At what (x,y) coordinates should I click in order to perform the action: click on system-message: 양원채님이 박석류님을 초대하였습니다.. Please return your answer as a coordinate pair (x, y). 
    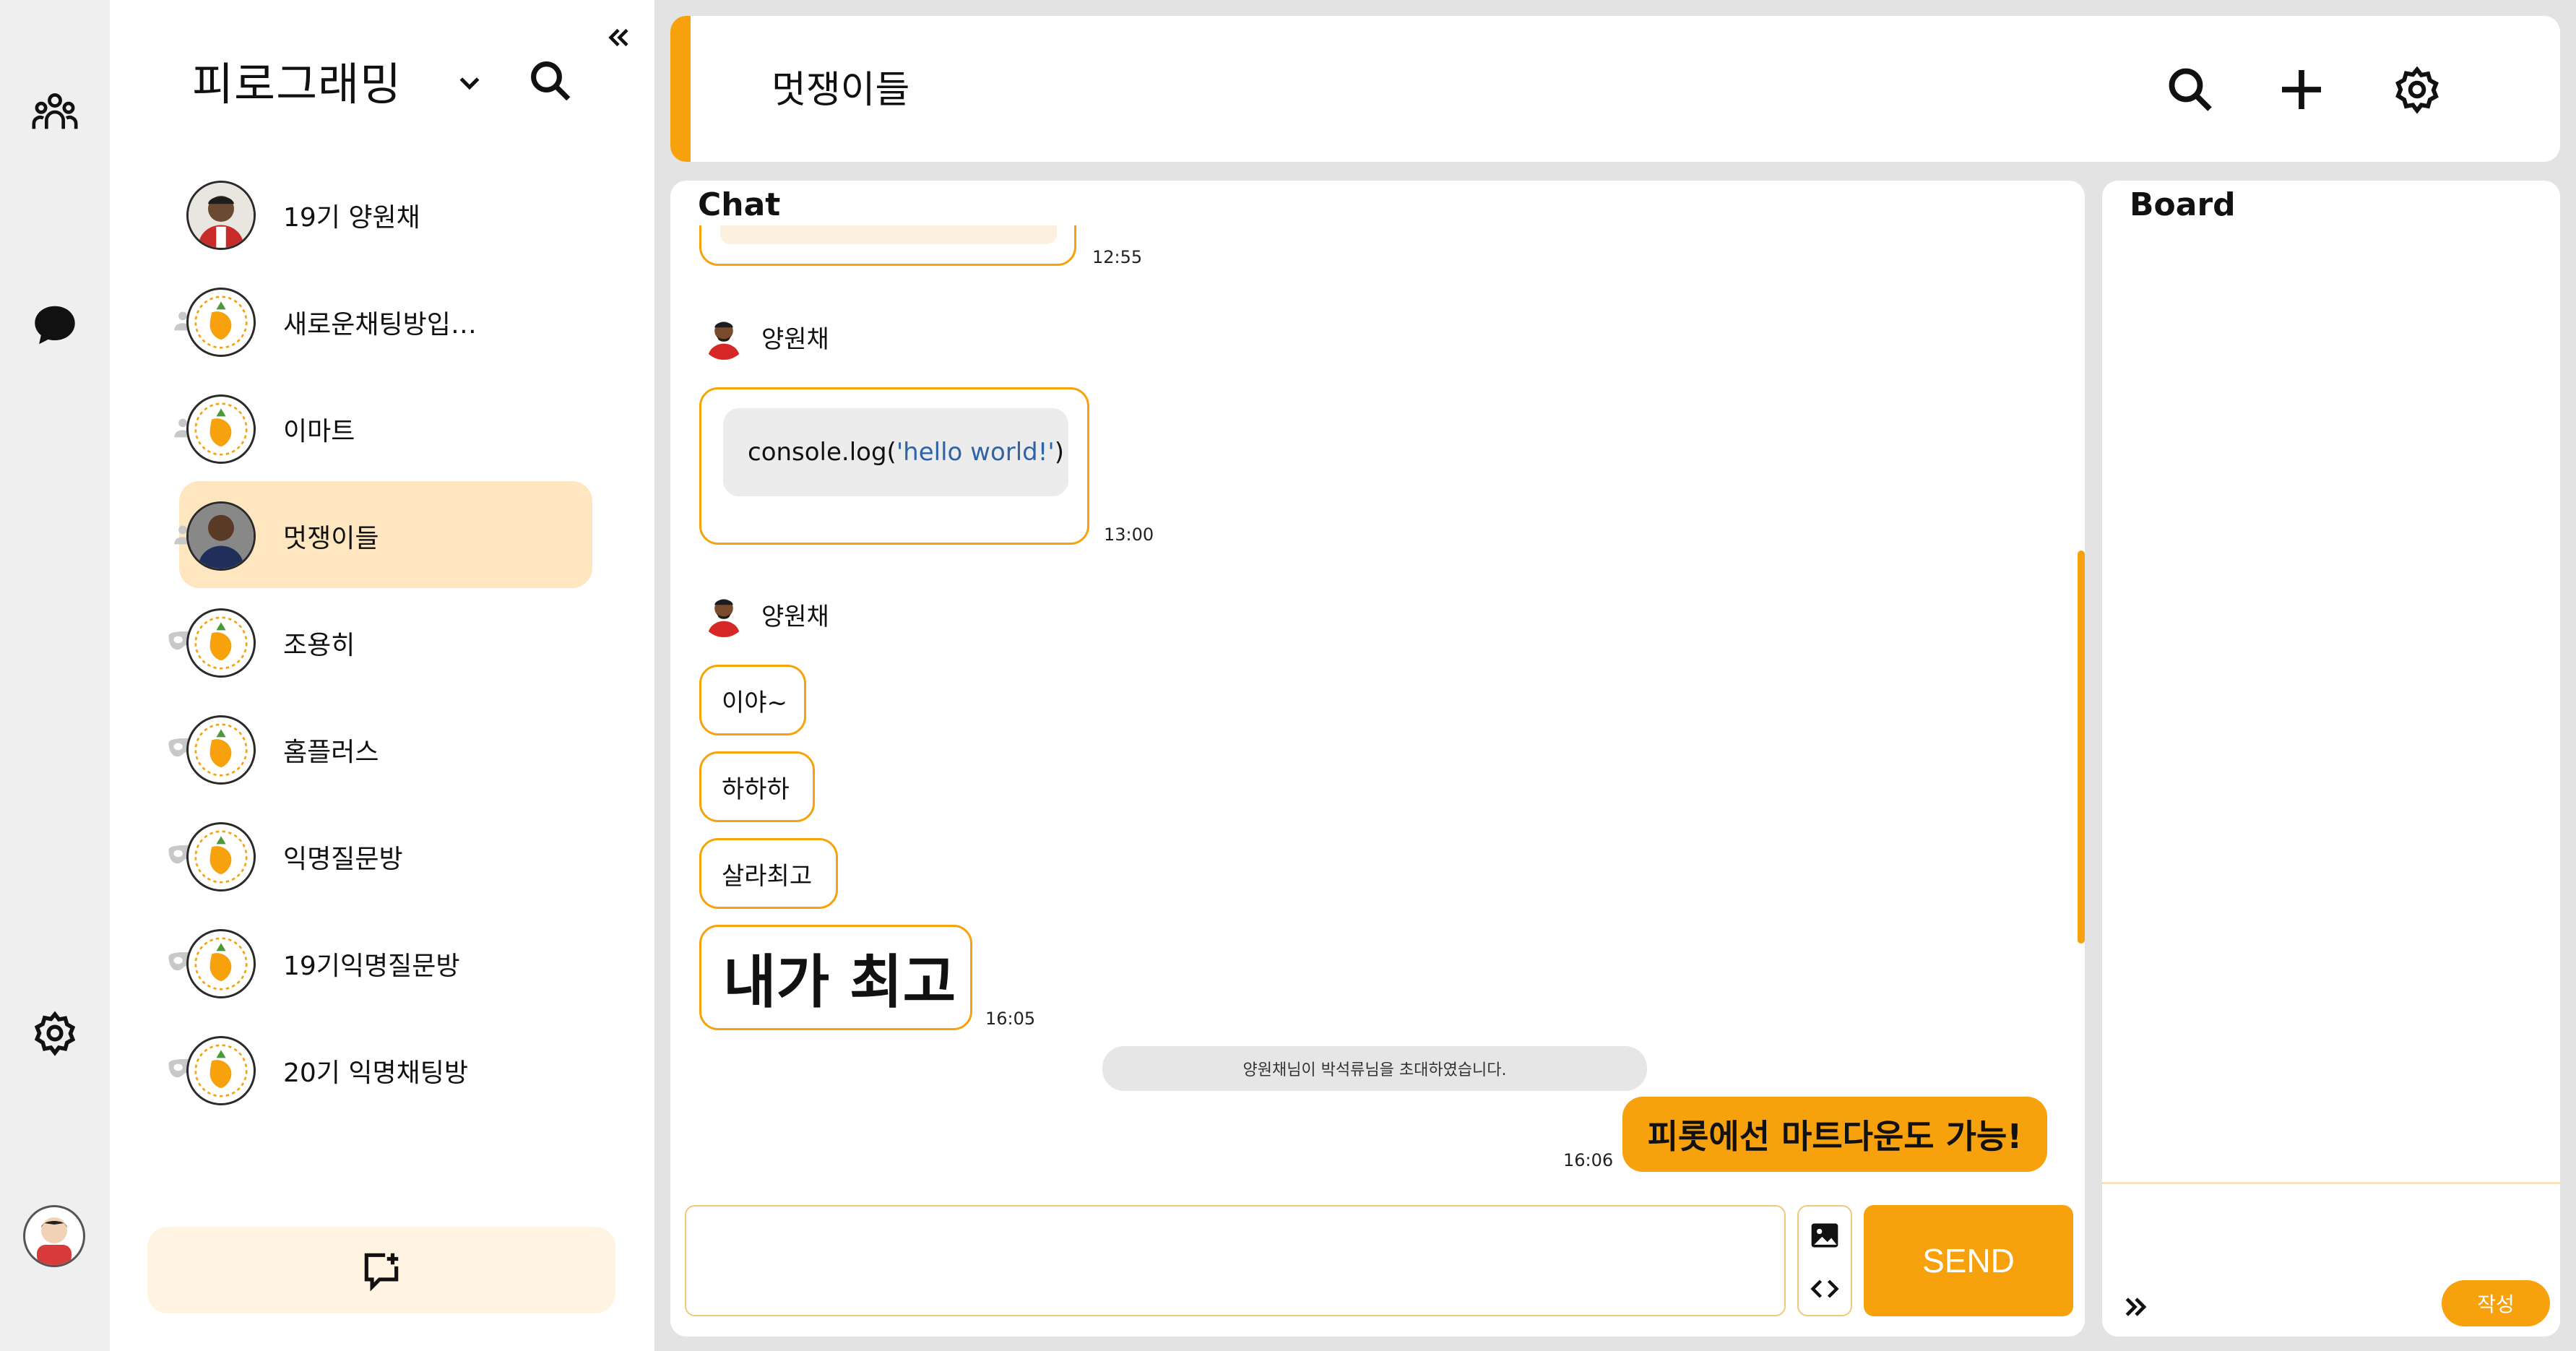
    Looking at the image, I should click on (1374, 1068).